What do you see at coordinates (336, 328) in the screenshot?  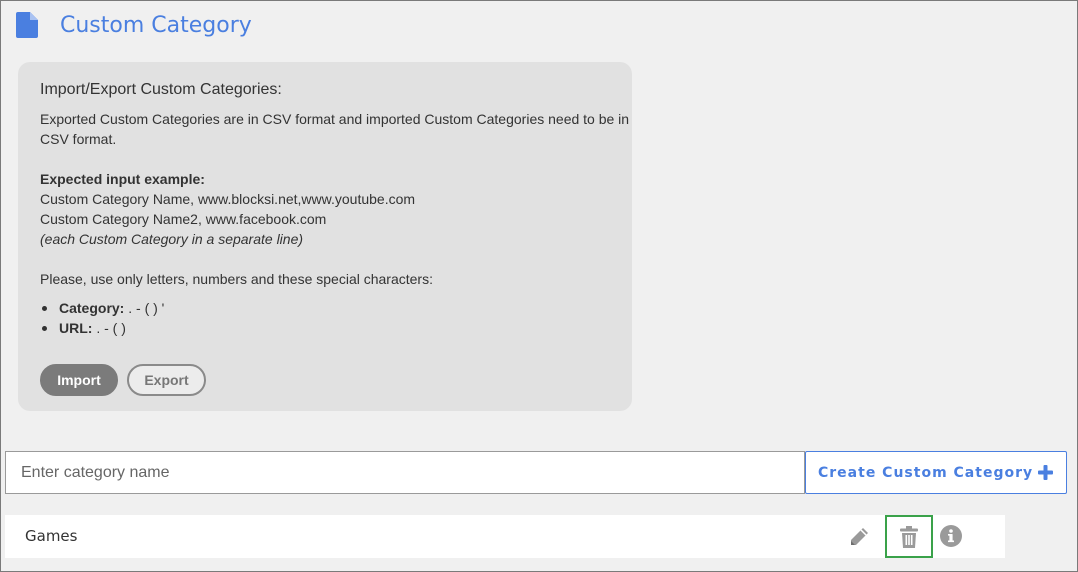 I see `rule-item-url: URL: . - ( )` at bounding box center [336, 328].